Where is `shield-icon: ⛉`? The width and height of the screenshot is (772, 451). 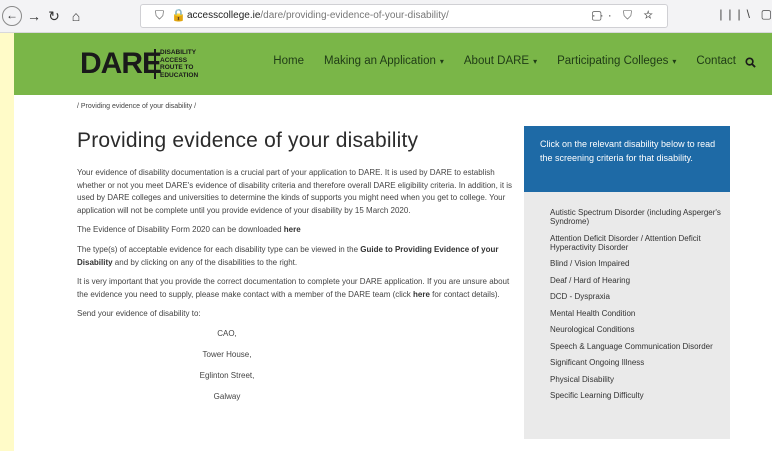
shield-icon: ⛉ is located at coordinates (159, 15).